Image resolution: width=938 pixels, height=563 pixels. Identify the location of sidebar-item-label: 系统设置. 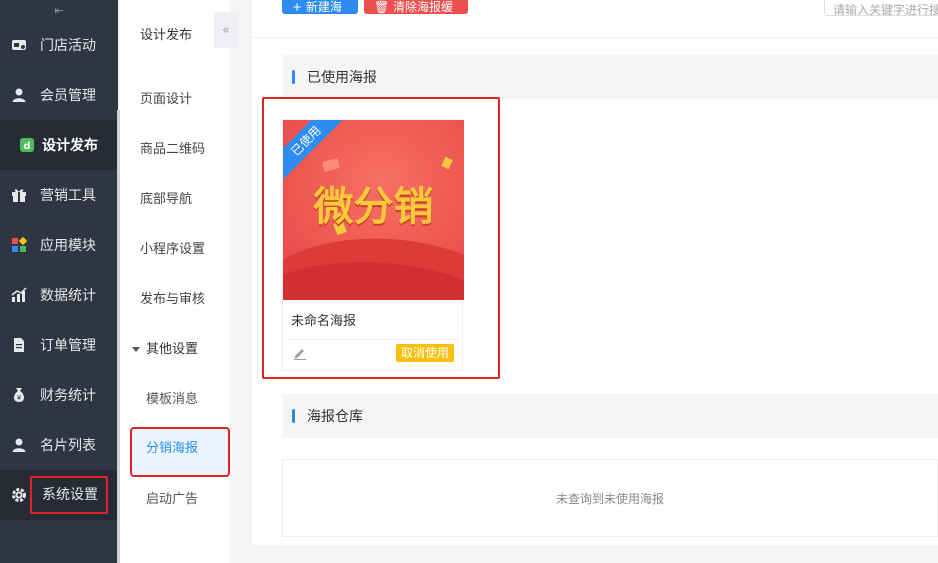
(69, 495).